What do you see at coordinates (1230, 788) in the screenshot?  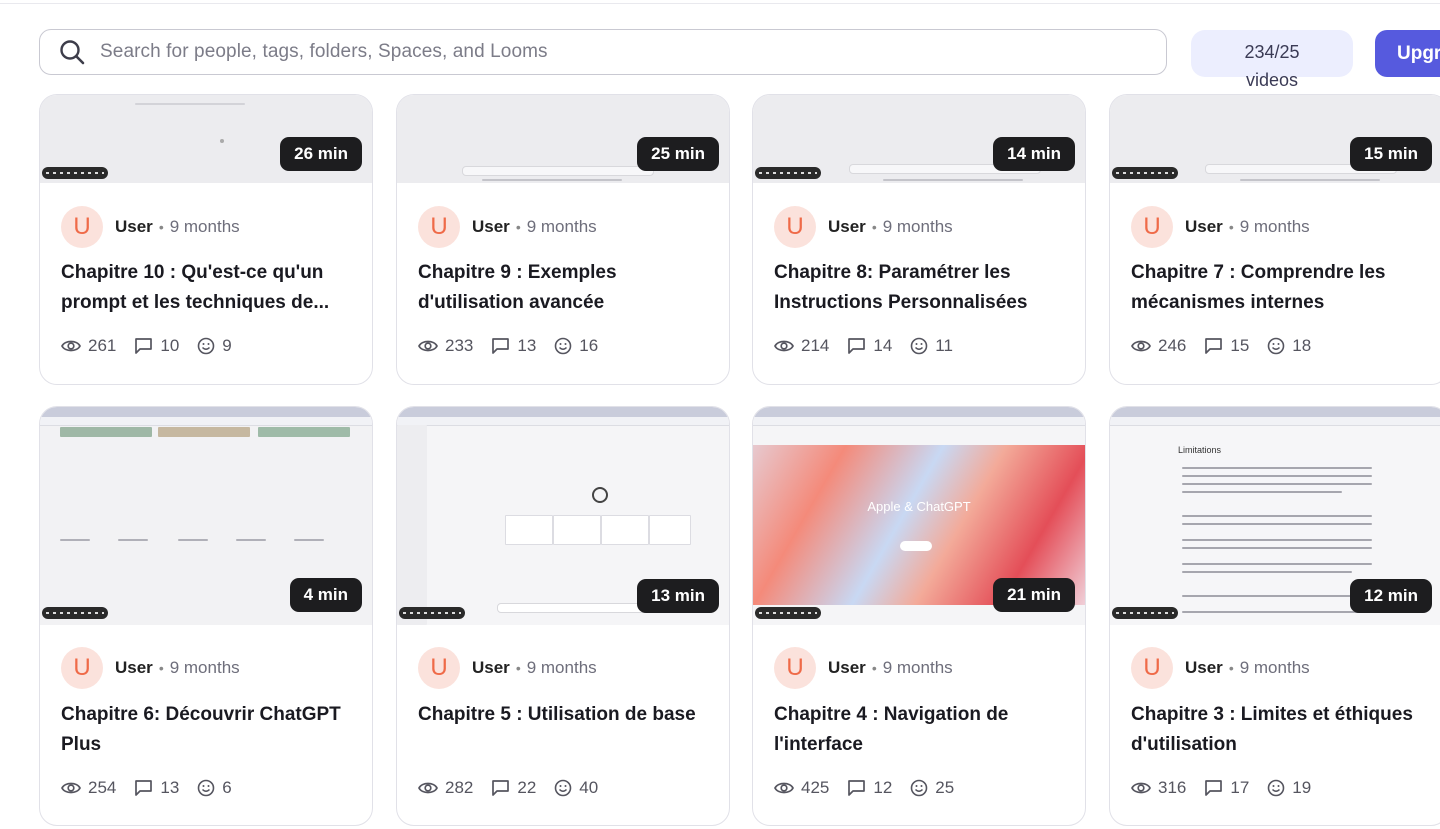 I see `video-stats: 316 17 19` at bounding box center [1230, 788].